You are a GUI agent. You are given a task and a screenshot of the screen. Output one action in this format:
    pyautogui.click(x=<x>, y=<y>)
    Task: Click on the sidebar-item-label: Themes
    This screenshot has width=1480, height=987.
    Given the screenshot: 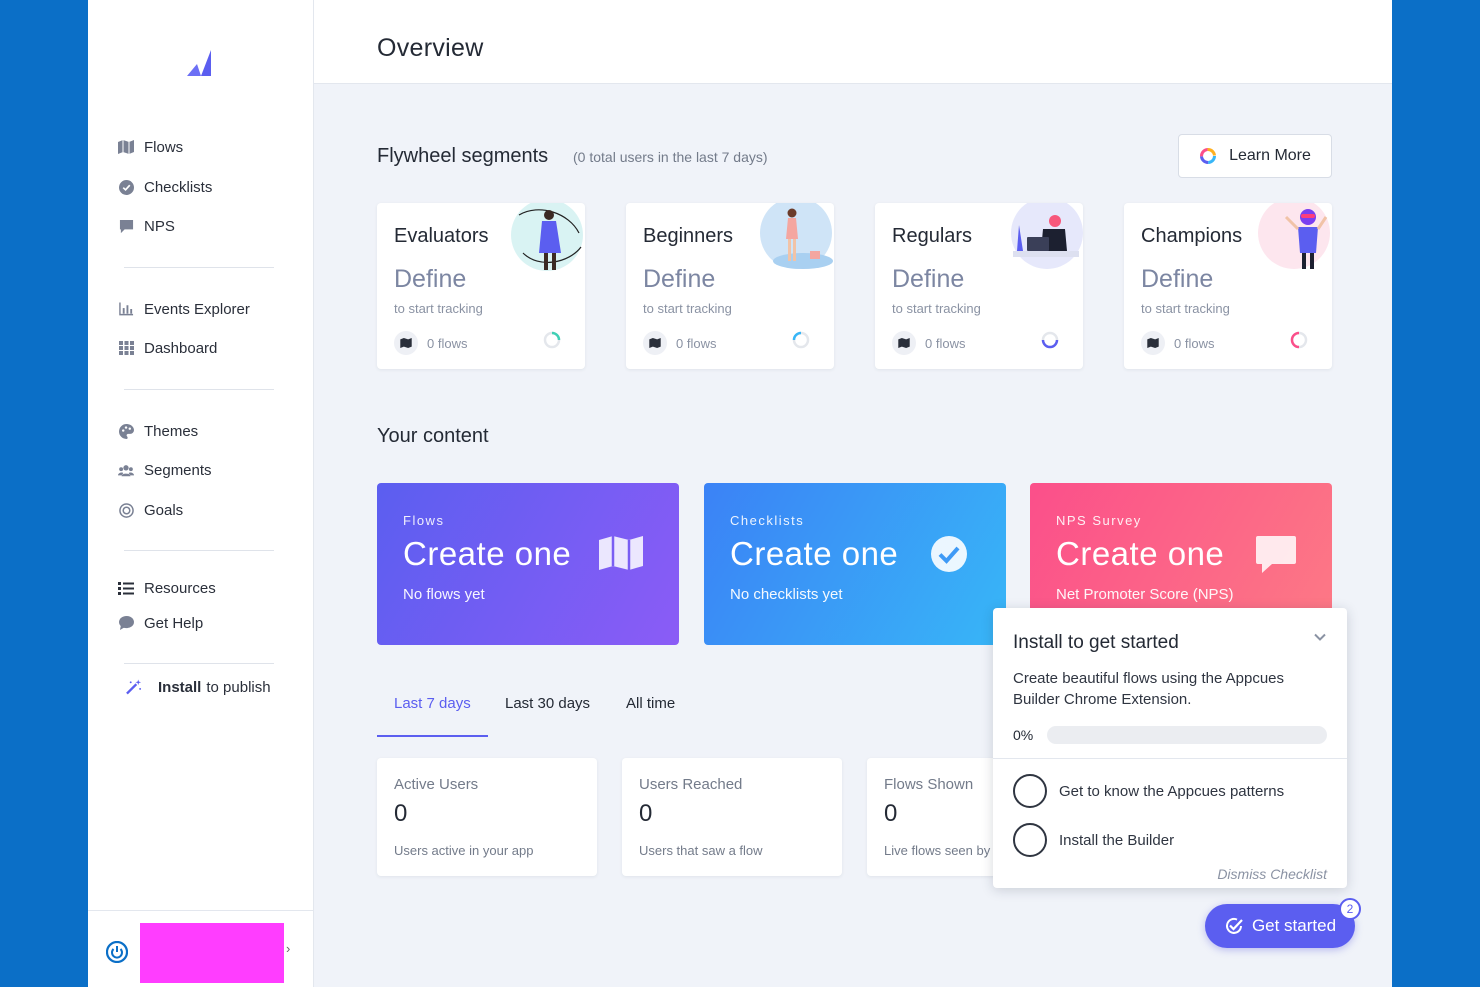 What is the action you would take?
    pyautogui.click(x=171, y=431)
    